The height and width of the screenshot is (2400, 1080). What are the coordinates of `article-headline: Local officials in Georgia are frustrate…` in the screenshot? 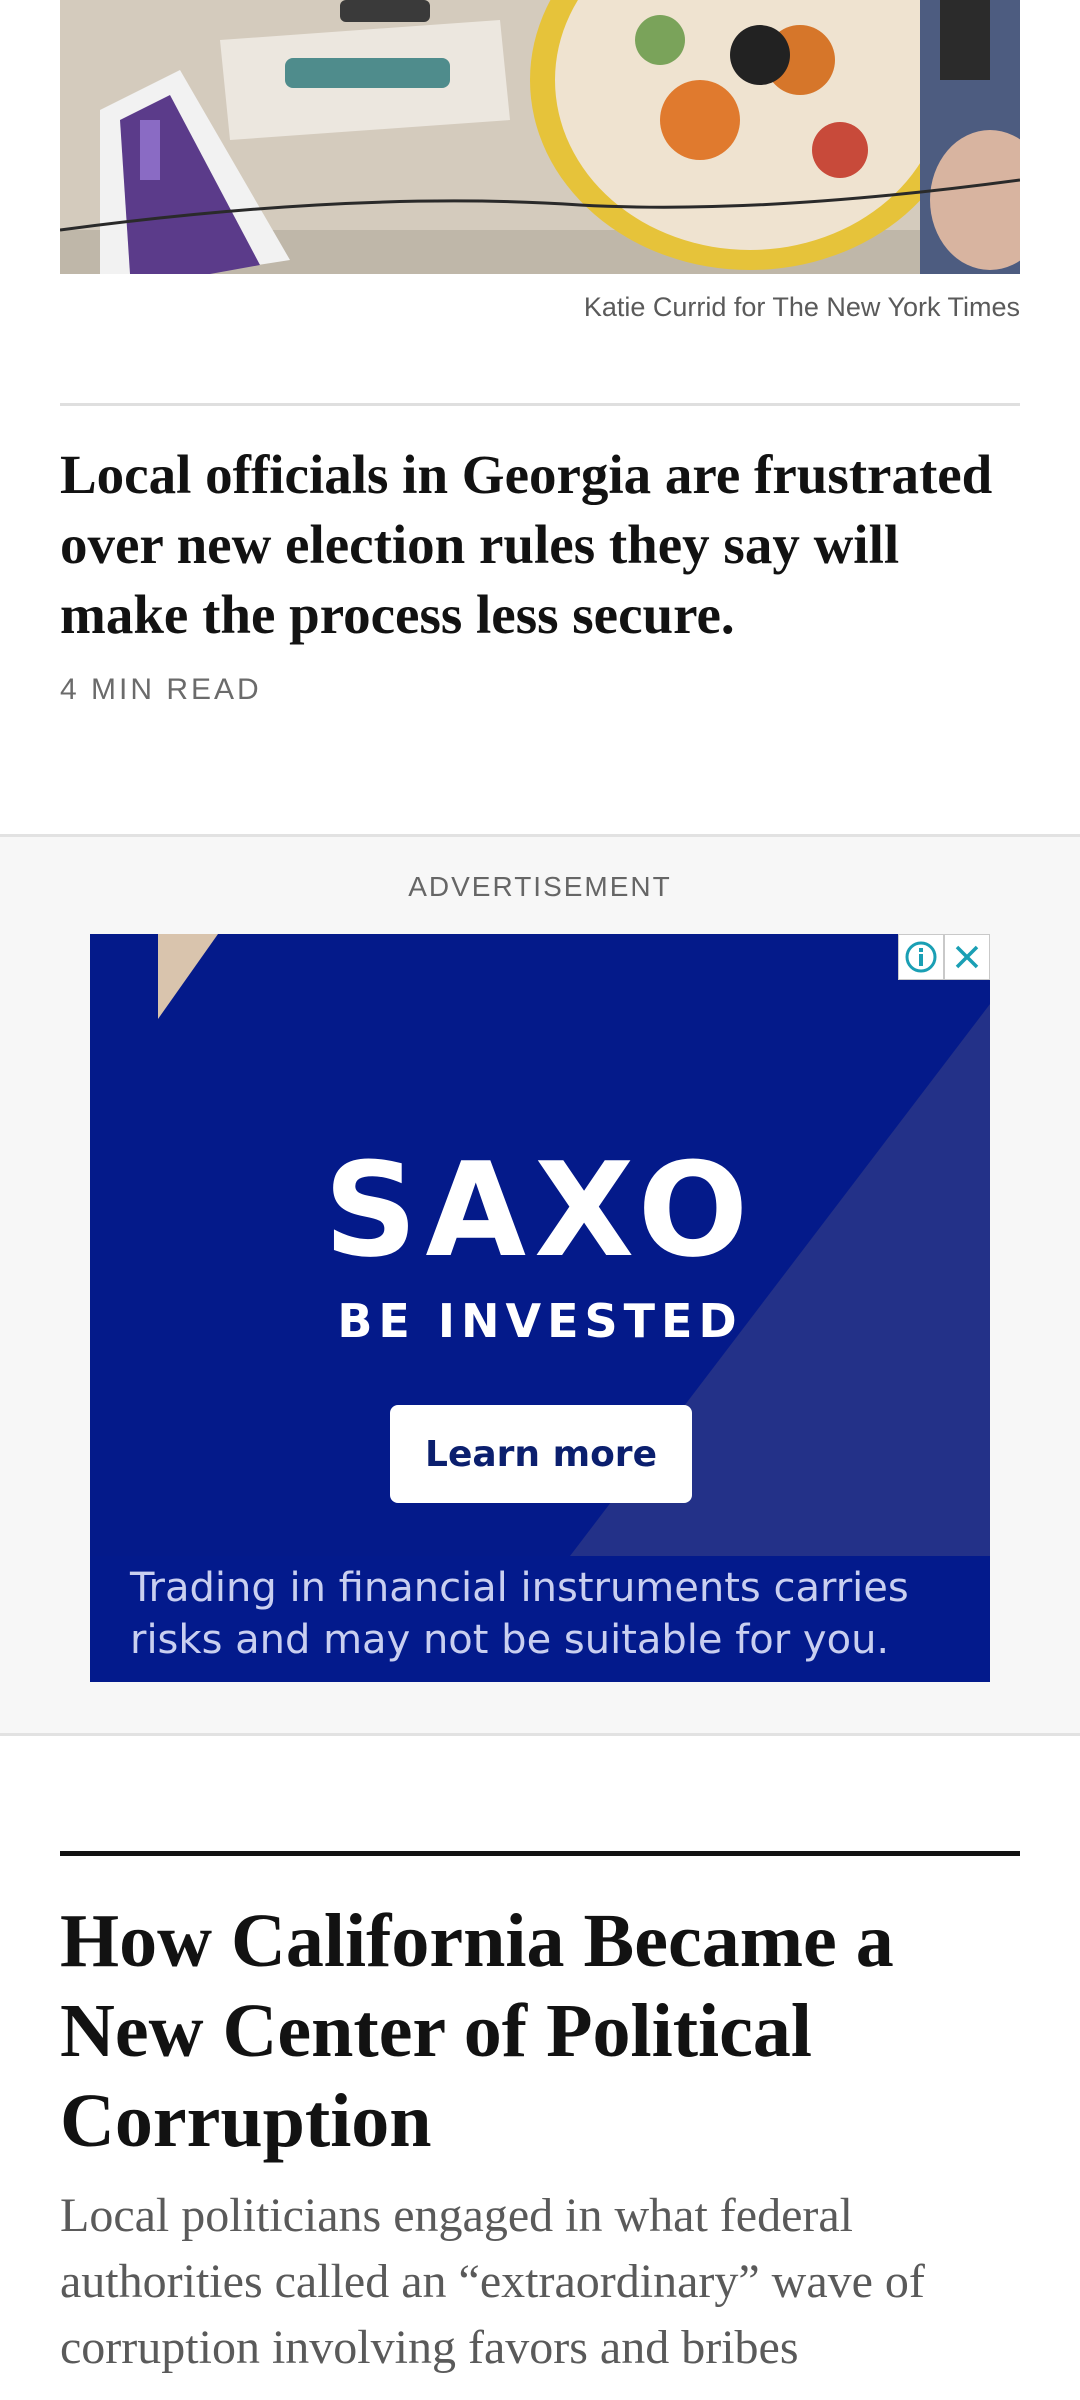 It's located at (550, 545).